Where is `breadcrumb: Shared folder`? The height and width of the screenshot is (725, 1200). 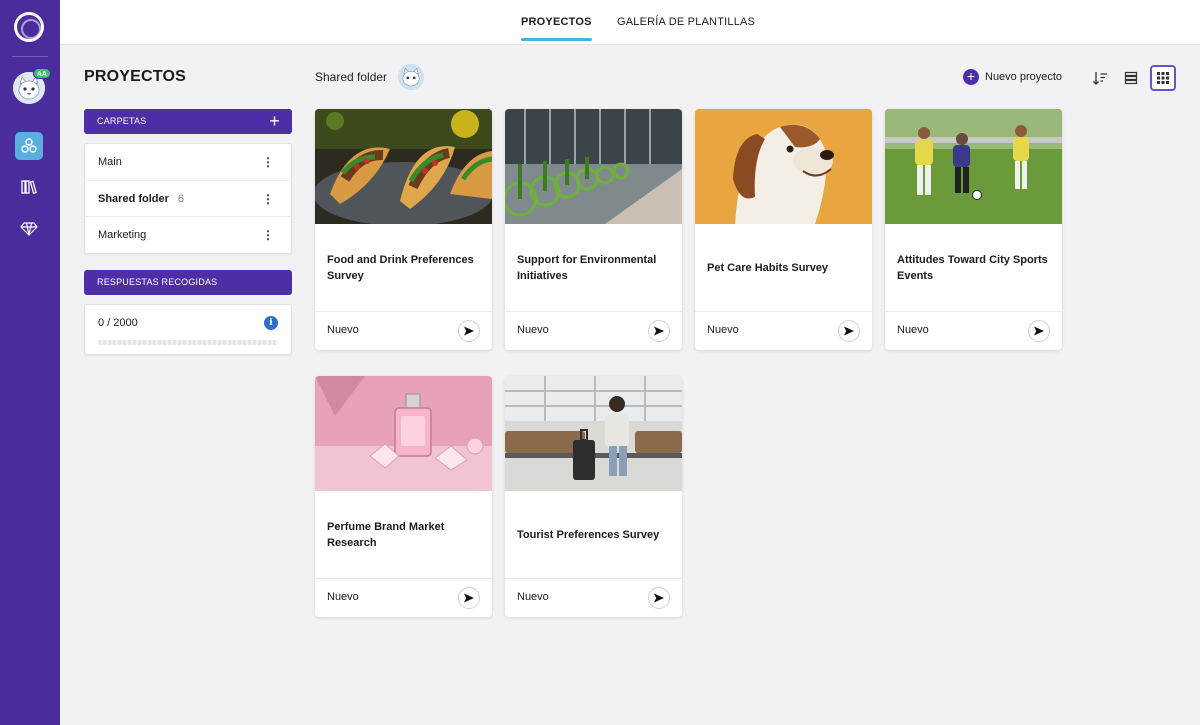 breadcrumb: Shared folder is located at coordinates (351, 77).